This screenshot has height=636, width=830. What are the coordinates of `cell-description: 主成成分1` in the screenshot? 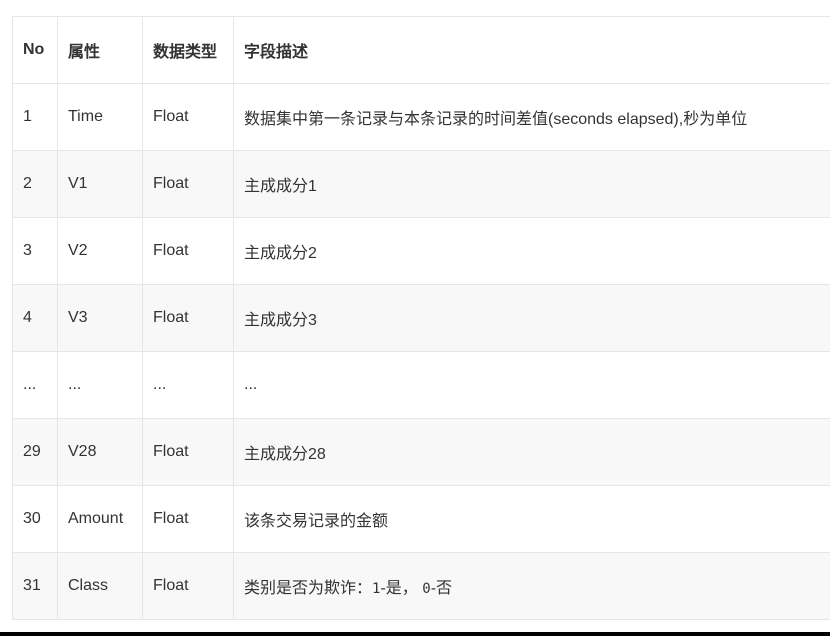 It's located at (531, 184).